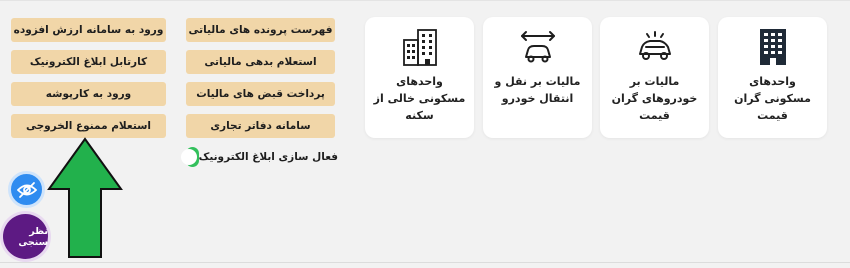 This screenshot has width=850, height=268. Describe the element at coordinates (772, 98) in the screenshot. I see `card-label: واحدهای مسکونی گران قیمت` at that location.